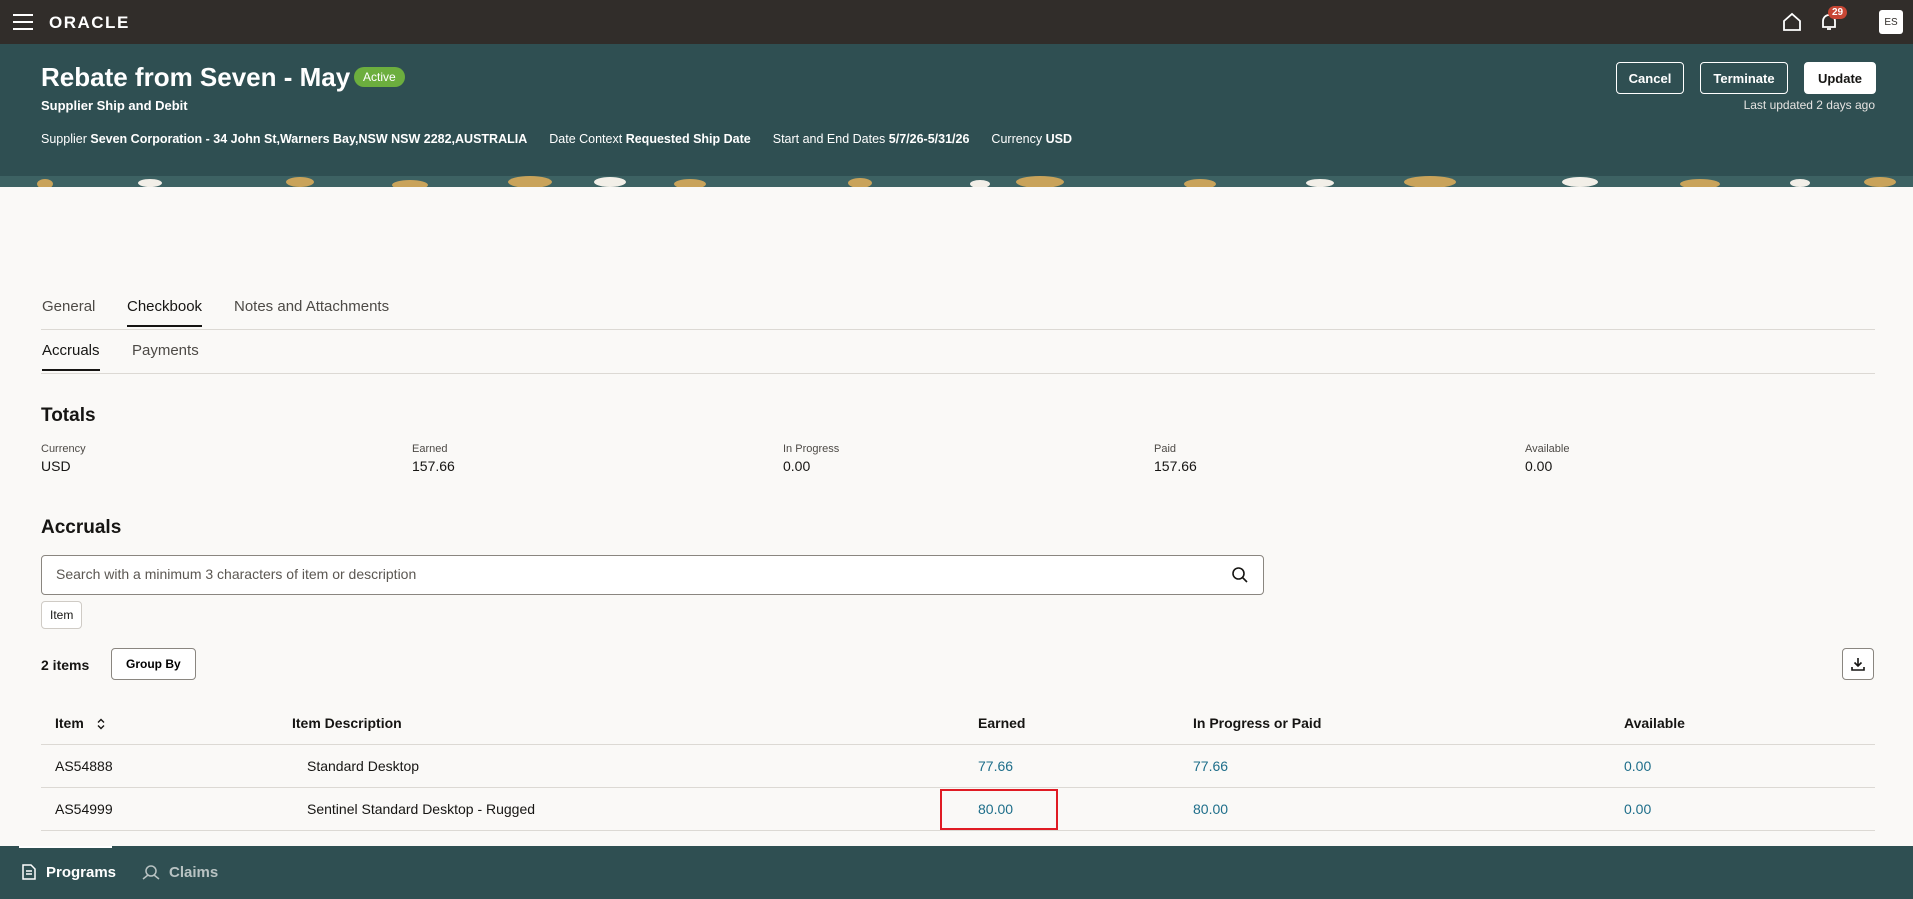 The image size is (1913, 899). What do you see at coordinates (63, 458) in the screenshot?
I see `total-currency: Currency USD` at bounding box center [63, 458].